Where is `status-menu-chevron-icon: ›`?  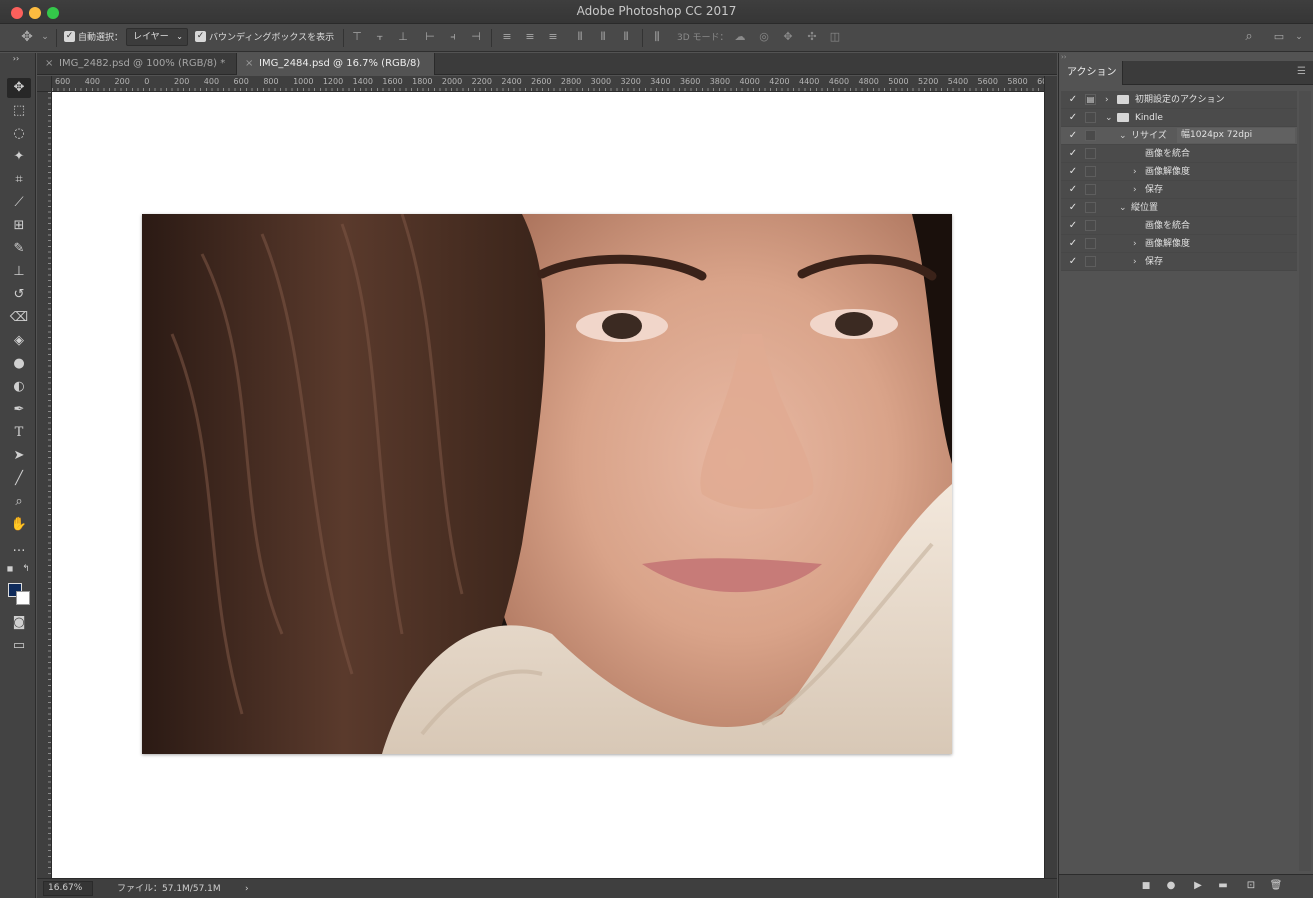 status-menu-chevron-icon: › is located at coordinates (247, 889).